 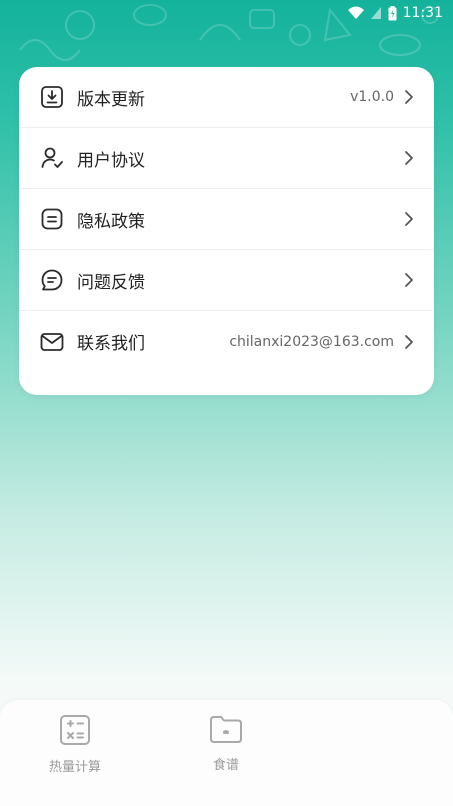 I want to click on chat-icon, so click(x=52, y=280).